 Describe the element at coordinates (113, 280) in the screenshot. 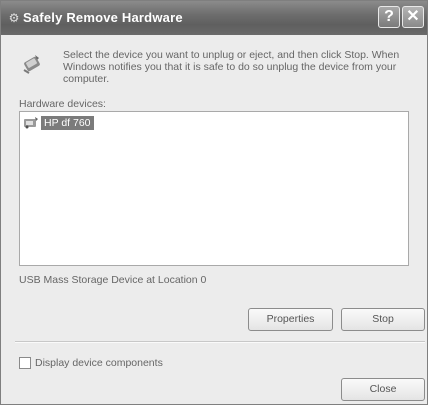

I see `device-location-status: USB Mass Storage Device at Location 0` at that location.